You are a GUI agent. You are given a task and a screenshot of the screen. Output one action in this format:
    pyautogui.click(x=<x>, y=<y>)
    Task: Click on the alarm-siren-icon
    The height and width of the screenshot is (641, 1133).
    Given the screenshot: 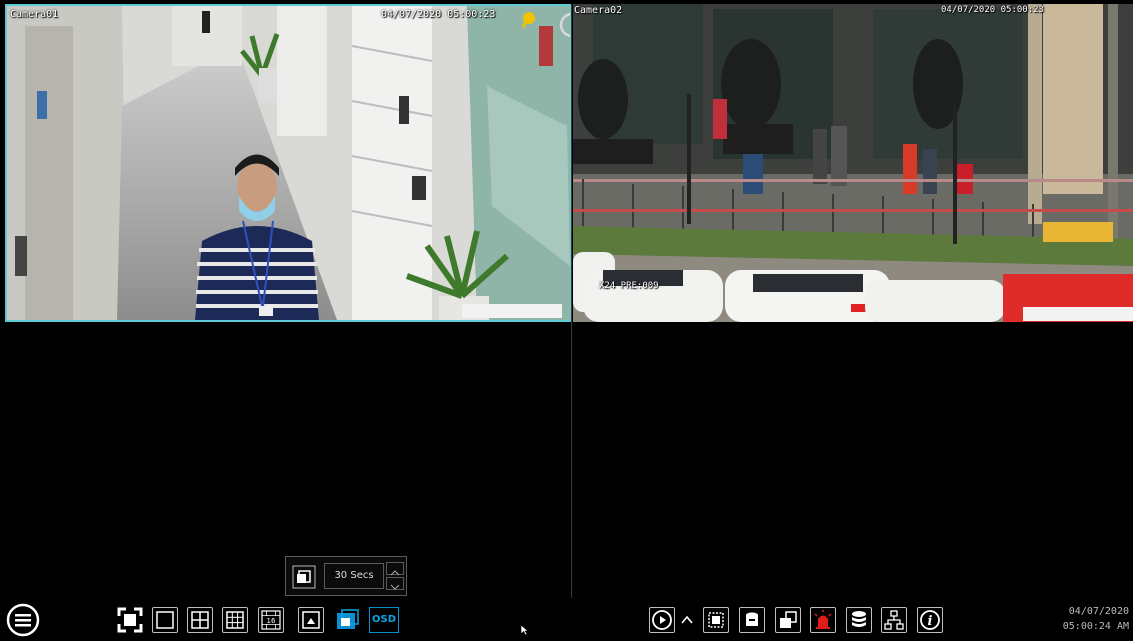 What is the action you would take?
    pyautogui.click(x=823, y=619)
    